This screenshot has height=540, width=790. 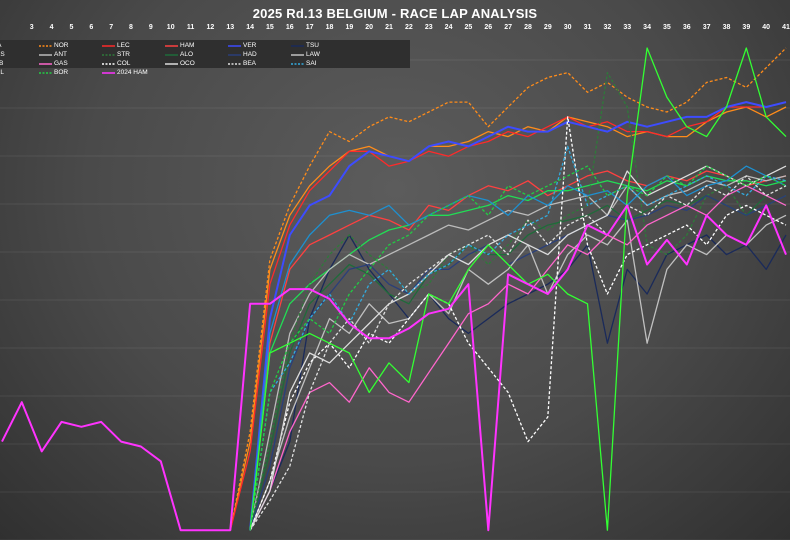 I want to click on legend-item: OCO, so click(x=197, y=64).